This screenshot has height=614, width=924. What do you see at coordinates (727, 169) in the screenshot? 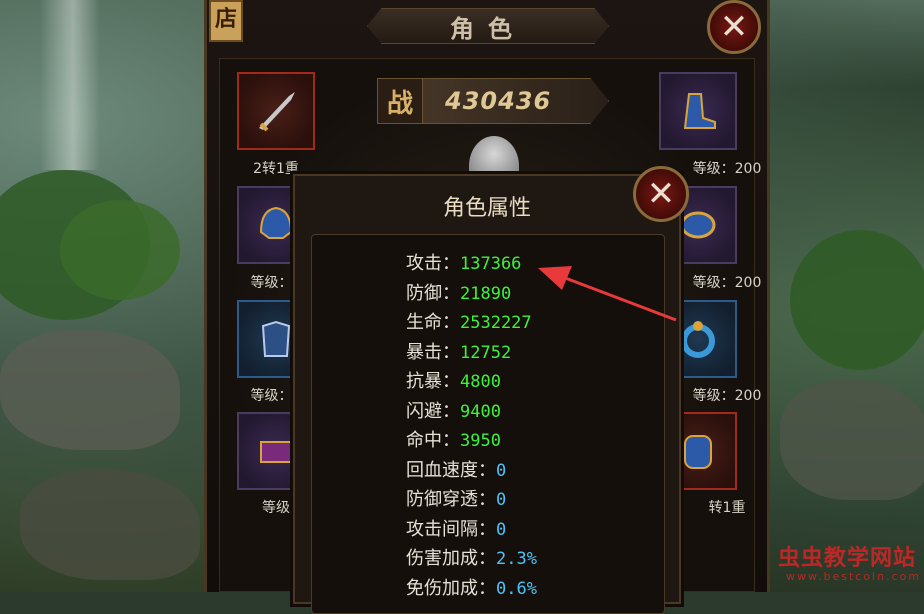
I see `equip-slot-boots-label: 等级：200` at bounding box center [727, 169].